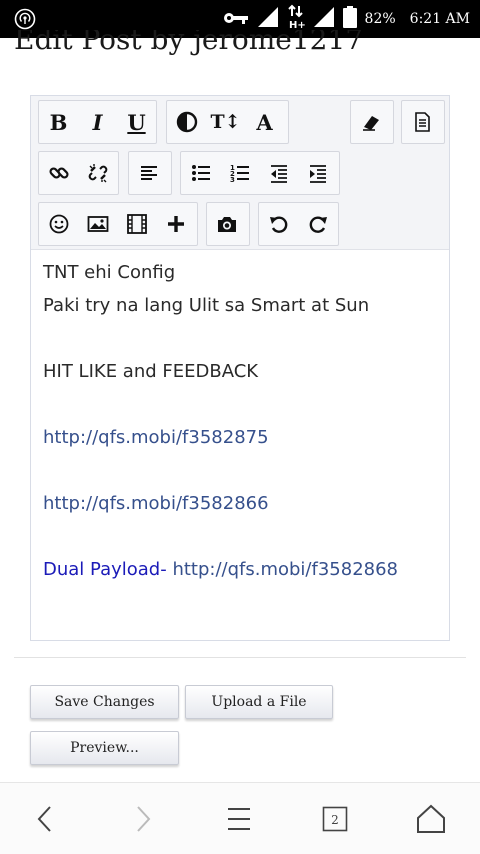 The width and height of the screenshot is (480, 854). I want to click on signal-icon, so click(268, 19).